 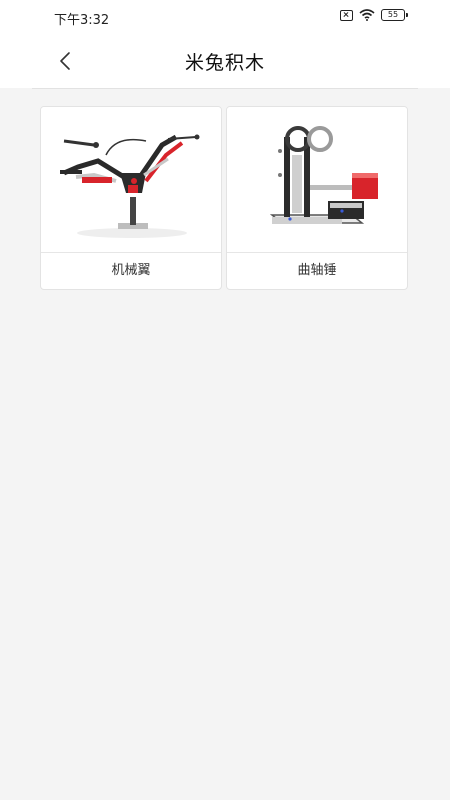 I want to click on app-header: 米兔积木, so click(x=225, y=61).